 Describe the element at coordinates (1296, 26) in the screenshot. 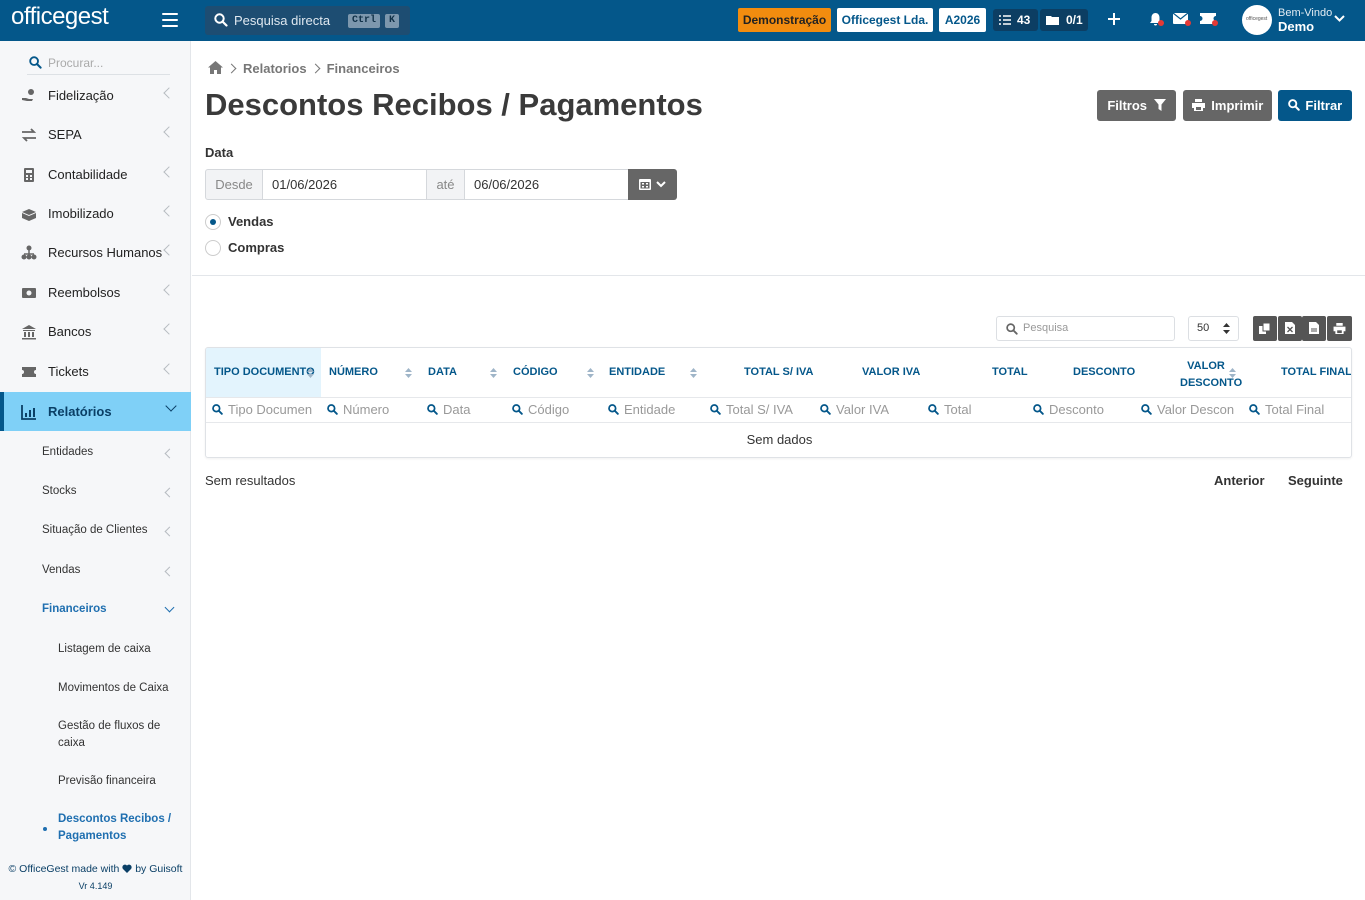

I see `user-name: Demo` at that location.